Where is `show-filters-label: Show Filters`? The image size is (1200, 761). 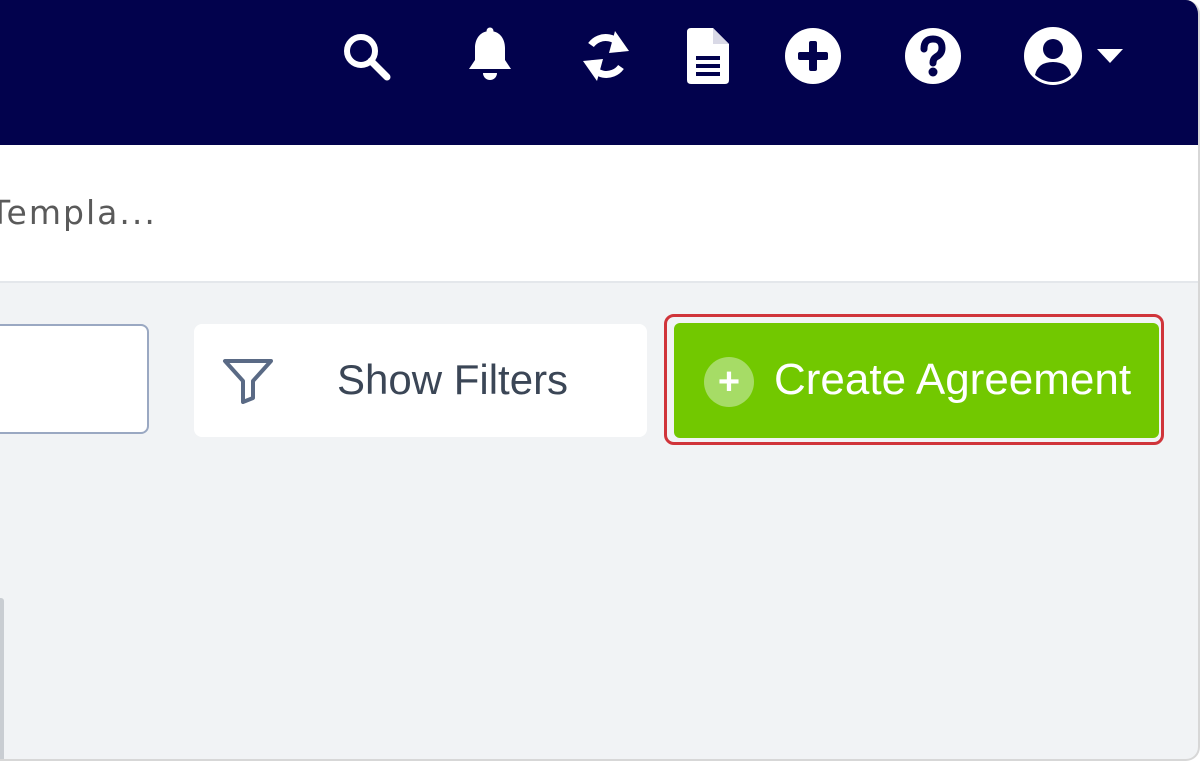
show-filters-label: Show Filters is located at coordinates (453, 379).